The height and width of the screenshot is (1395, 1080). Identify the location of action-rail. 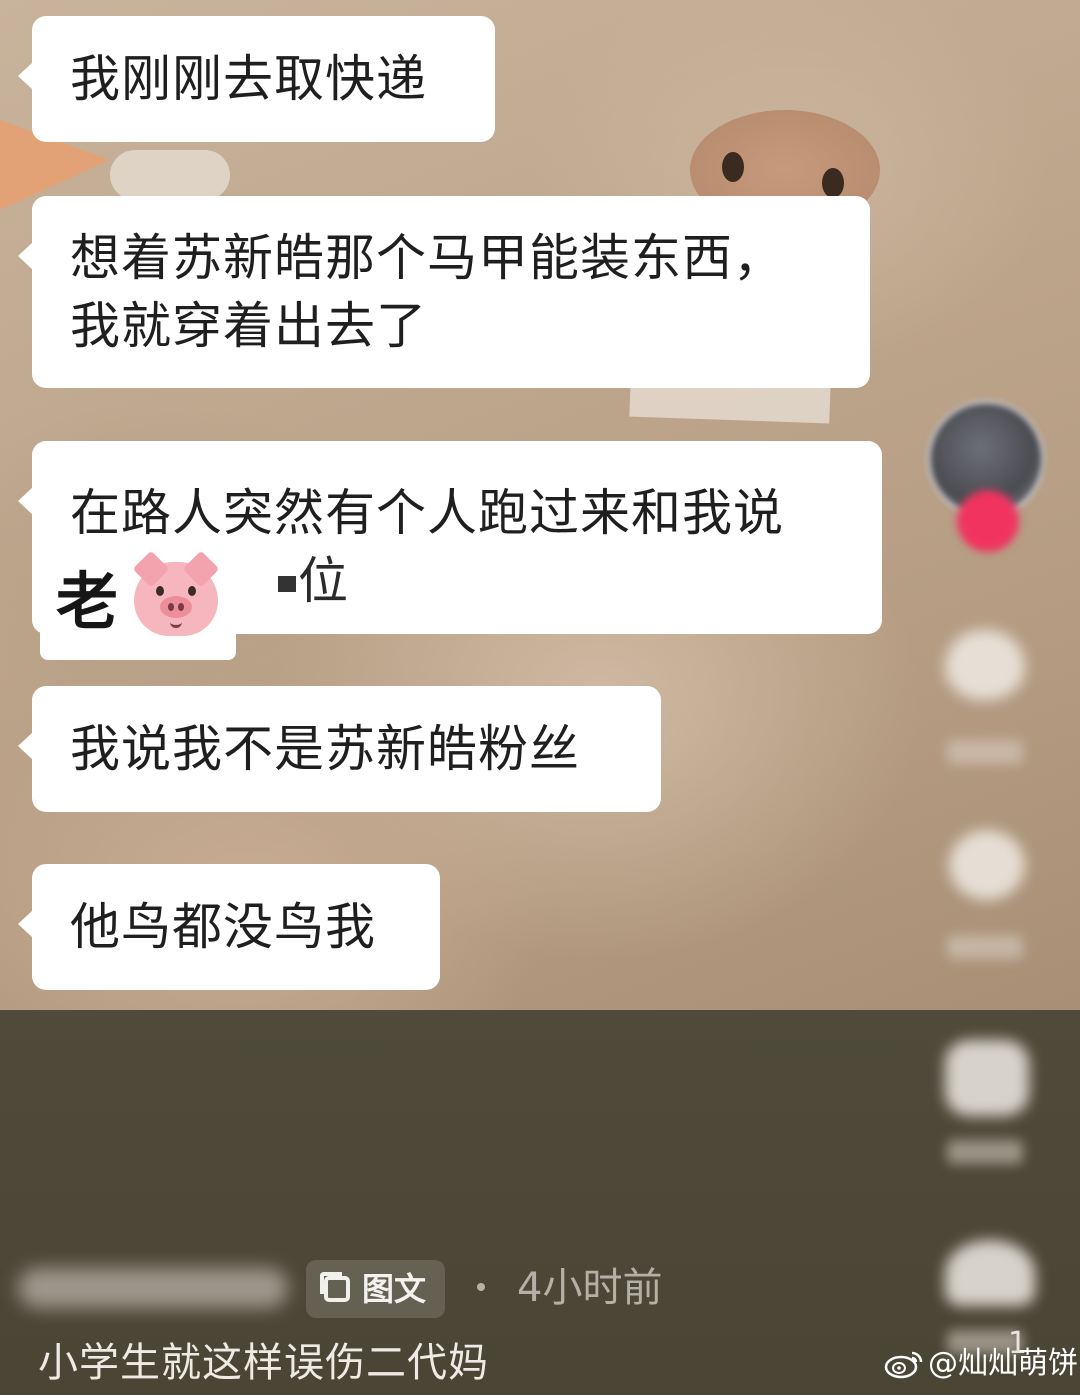
(985, 880).